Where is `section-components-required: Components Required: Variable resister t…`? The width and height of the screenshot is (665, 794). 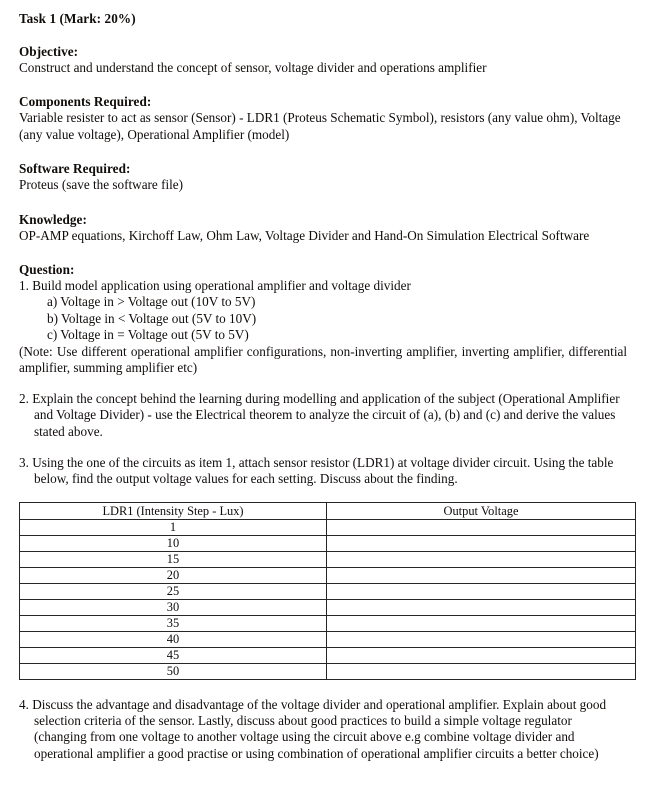 section-components-required: Components Required: Variable resister t… is located at coordinates (323, 118).